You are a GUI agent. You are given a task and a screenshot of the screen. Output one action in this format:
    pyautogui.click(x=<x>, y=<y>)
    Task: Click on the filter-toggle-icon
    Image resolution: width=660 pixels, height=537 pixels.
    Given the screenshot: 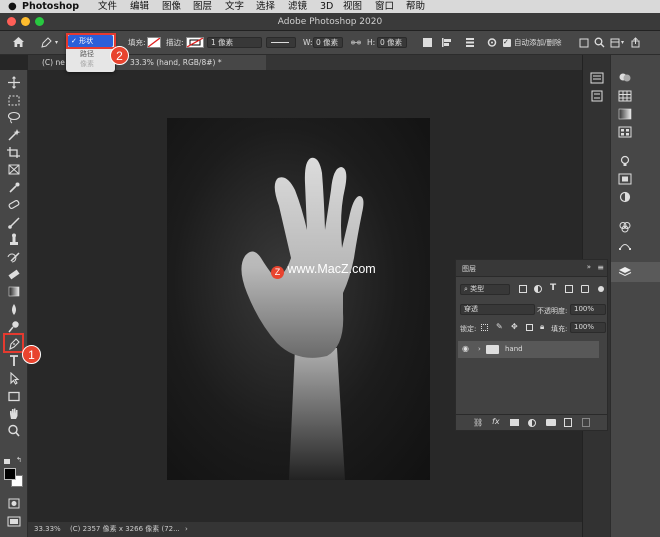 What is the action you would take?
    pyautogui.click(x=601, y=289)
    